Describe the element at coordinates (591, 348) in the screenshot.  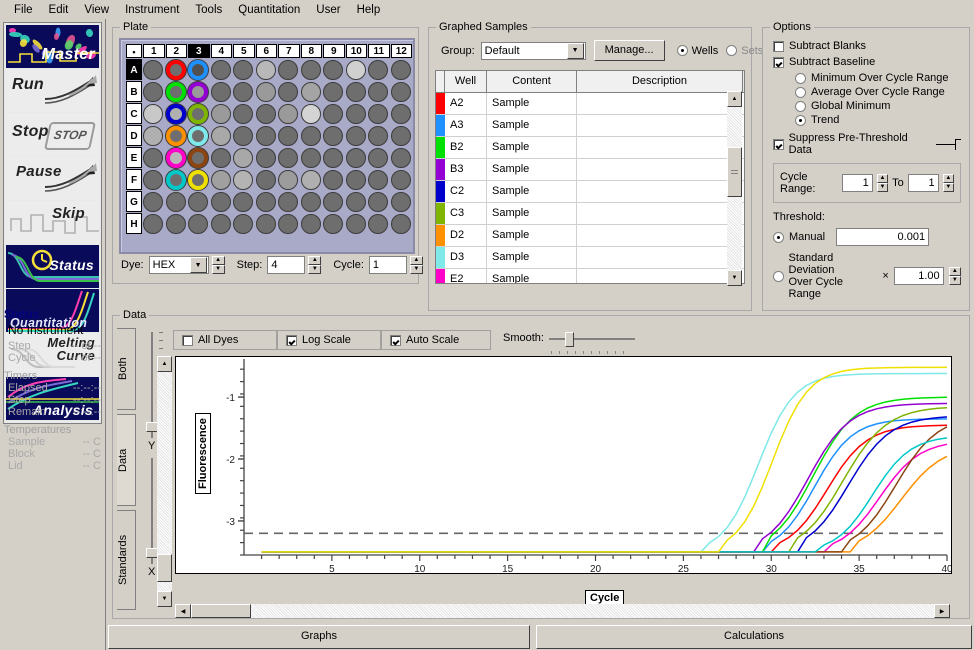
I see `smooth-slider` at that location.